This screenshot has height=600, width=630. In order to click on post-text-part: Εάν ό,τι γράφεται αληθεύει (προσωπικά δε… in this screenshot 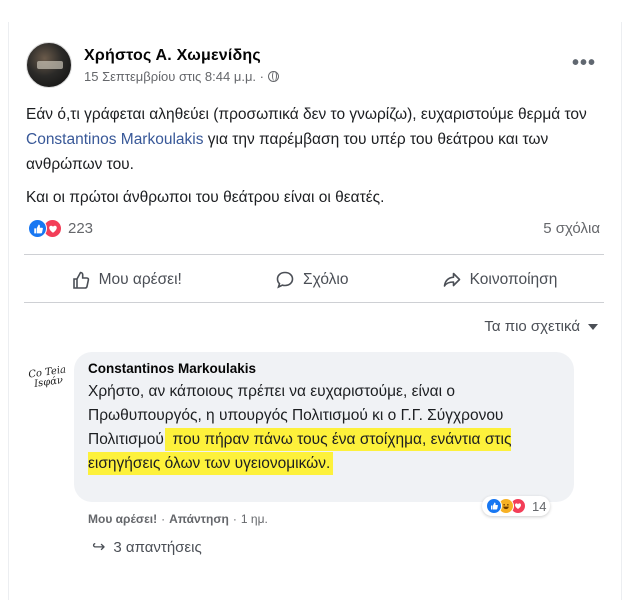, I will do `click(306, 114)`.